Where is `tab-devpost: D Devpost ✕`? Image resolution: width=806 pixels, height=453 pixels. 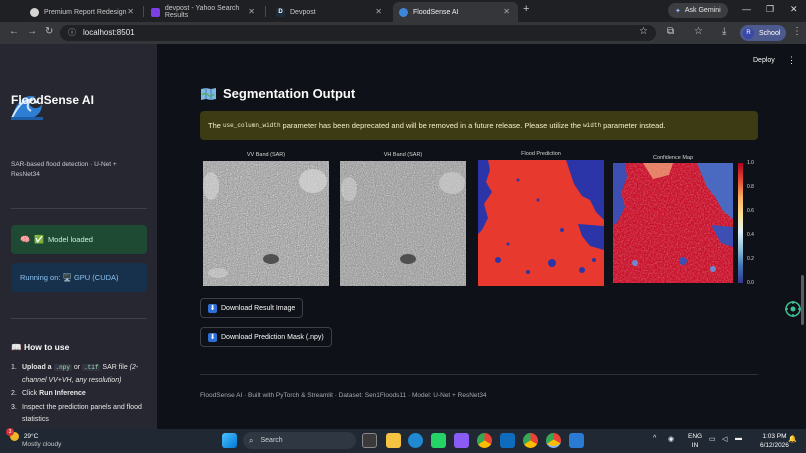
tab-devpost: D Devpost ✕ is located at coordinates (330, 12).